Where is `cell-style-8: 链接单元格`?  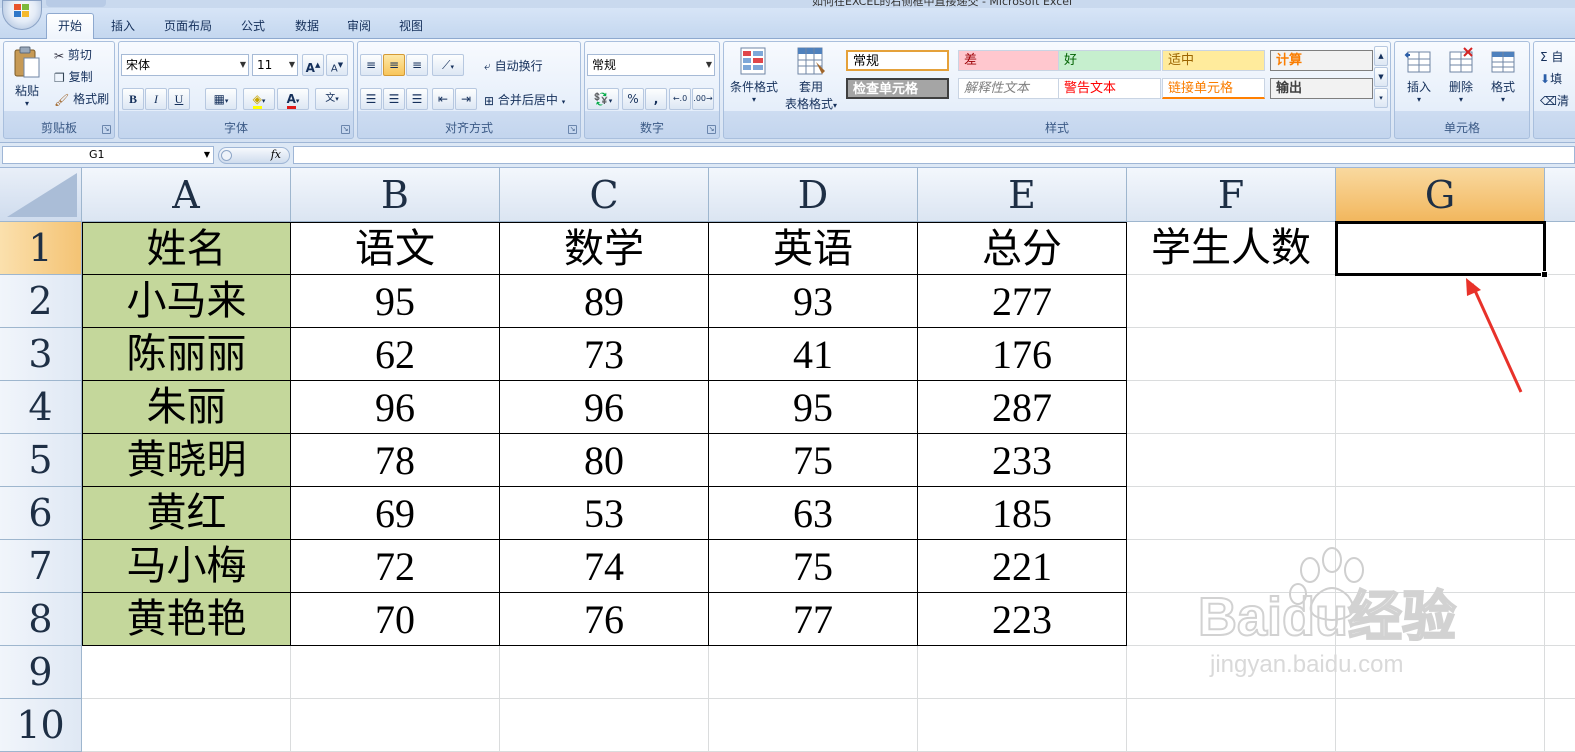 cell-style-8: 链接单元格 is located at coordinates (1213, 88).